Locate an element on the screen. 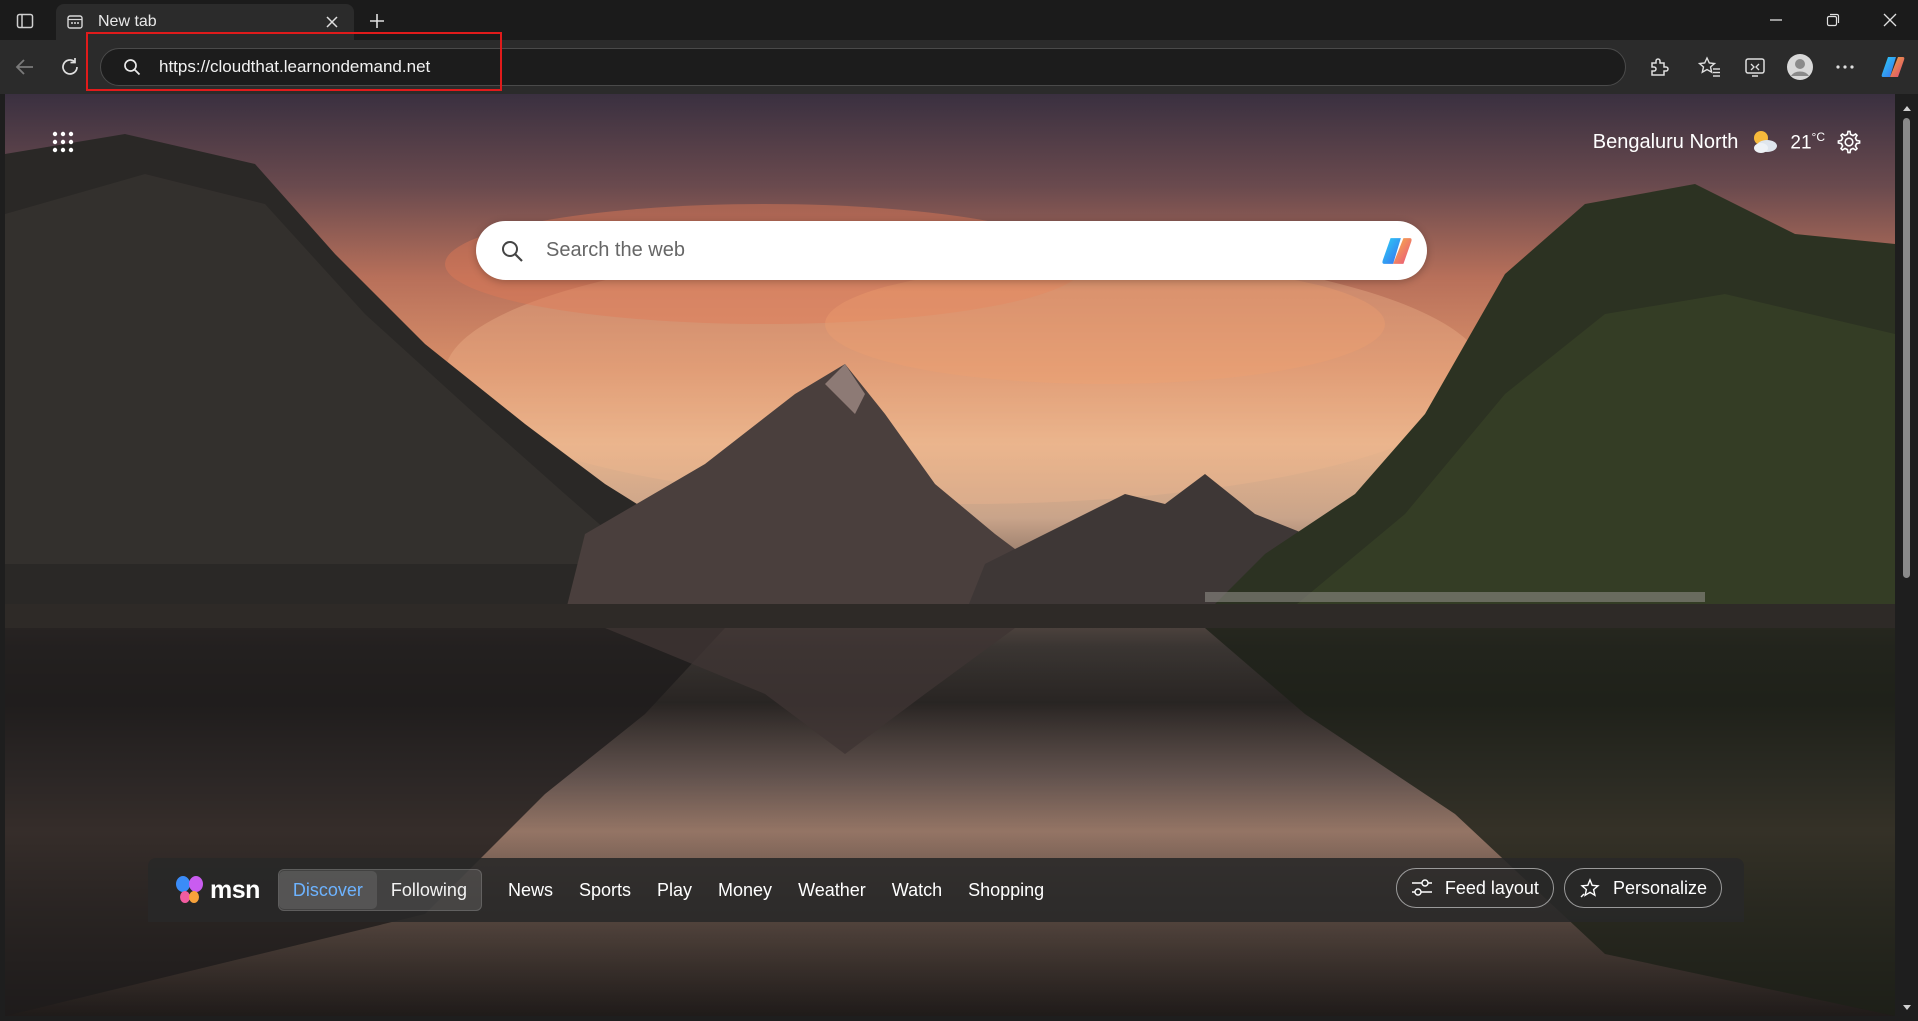 This screenshot has width=1918, height=1021. weather-widget: Bengaluru North 21°C is located at coordinates (1709, 142).